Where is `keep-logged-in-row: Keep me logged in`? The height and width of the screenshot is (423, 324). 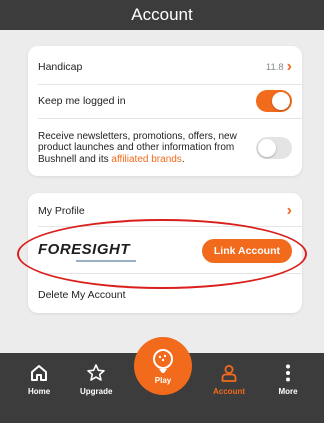 keep-logged-in-row: Keep me logged in is located at coordinates (165, 101).